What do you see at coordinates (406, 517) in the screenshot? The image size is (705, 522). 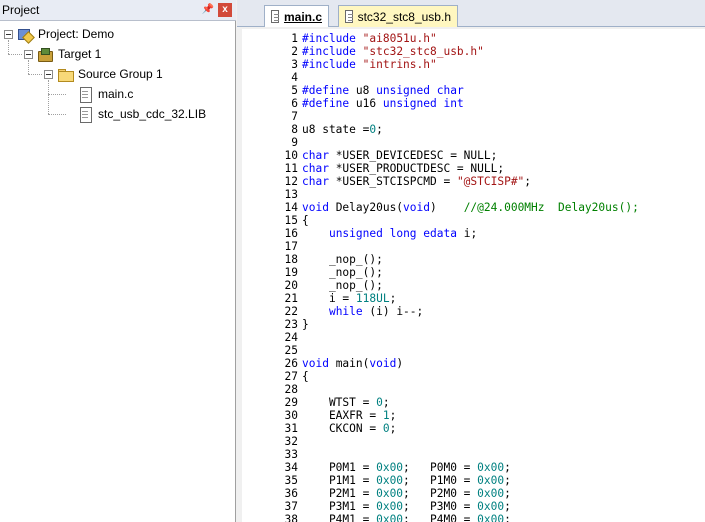 I see `code-text: P4M1 = 0x00; P4M0 = 0x00;` at bounding box center [406, 517].